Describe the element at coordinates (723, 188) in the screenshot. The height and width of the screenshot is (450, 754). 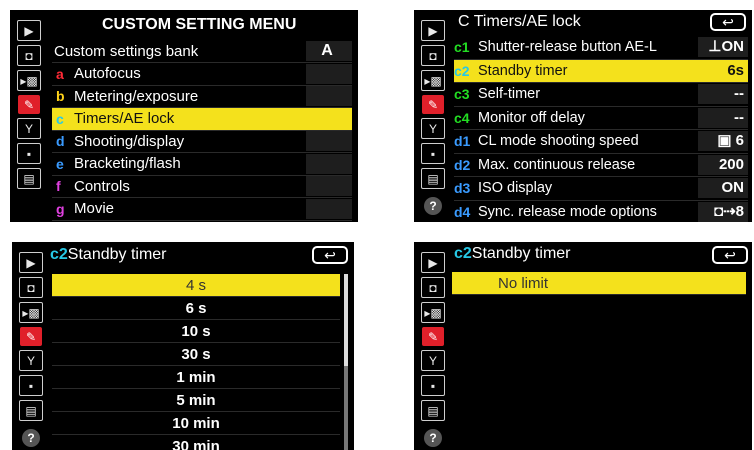
I see `setting-value: ON` at that location.